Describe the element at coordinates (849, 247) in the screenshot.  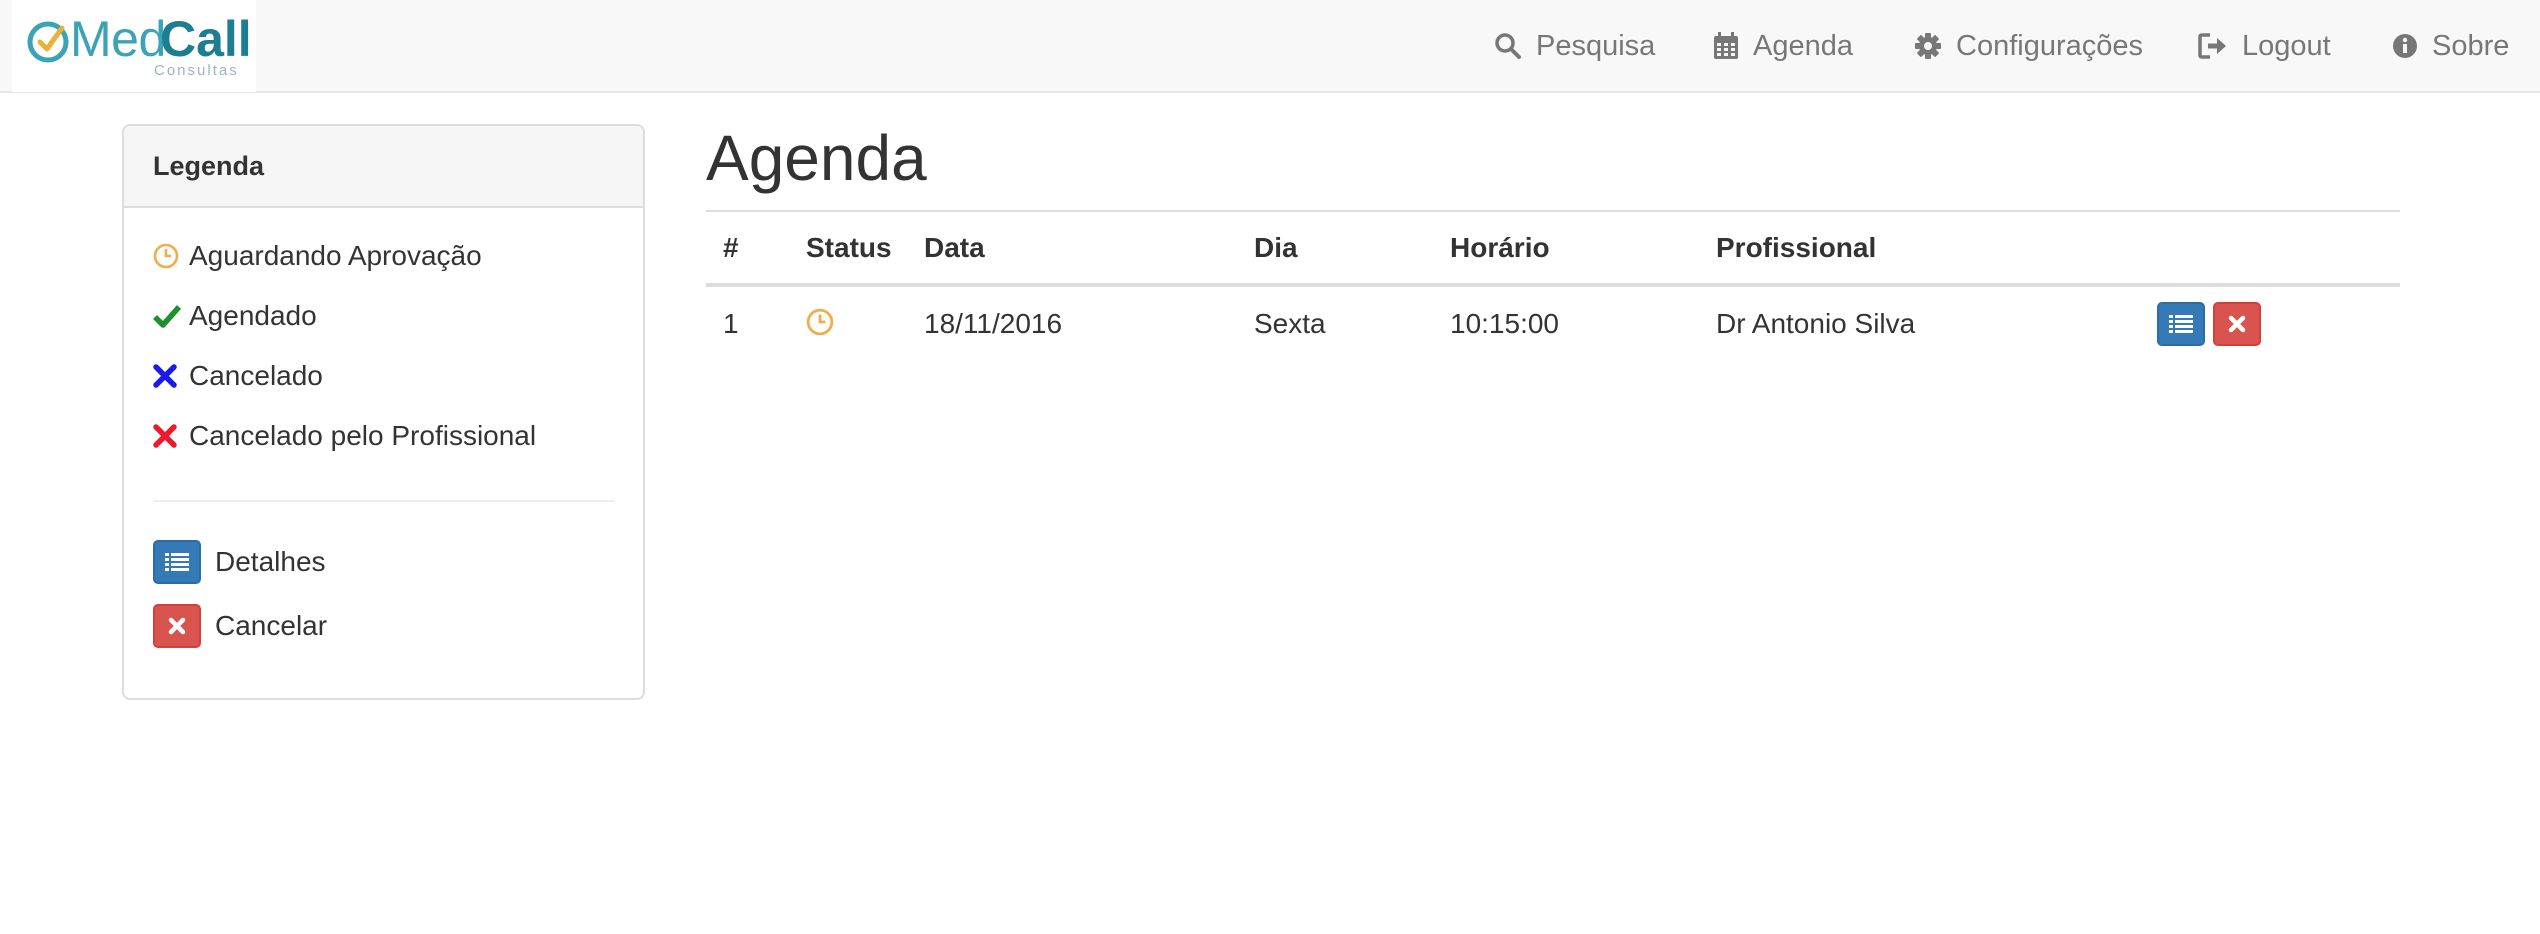
I see `column-header-status: Status` at that location.